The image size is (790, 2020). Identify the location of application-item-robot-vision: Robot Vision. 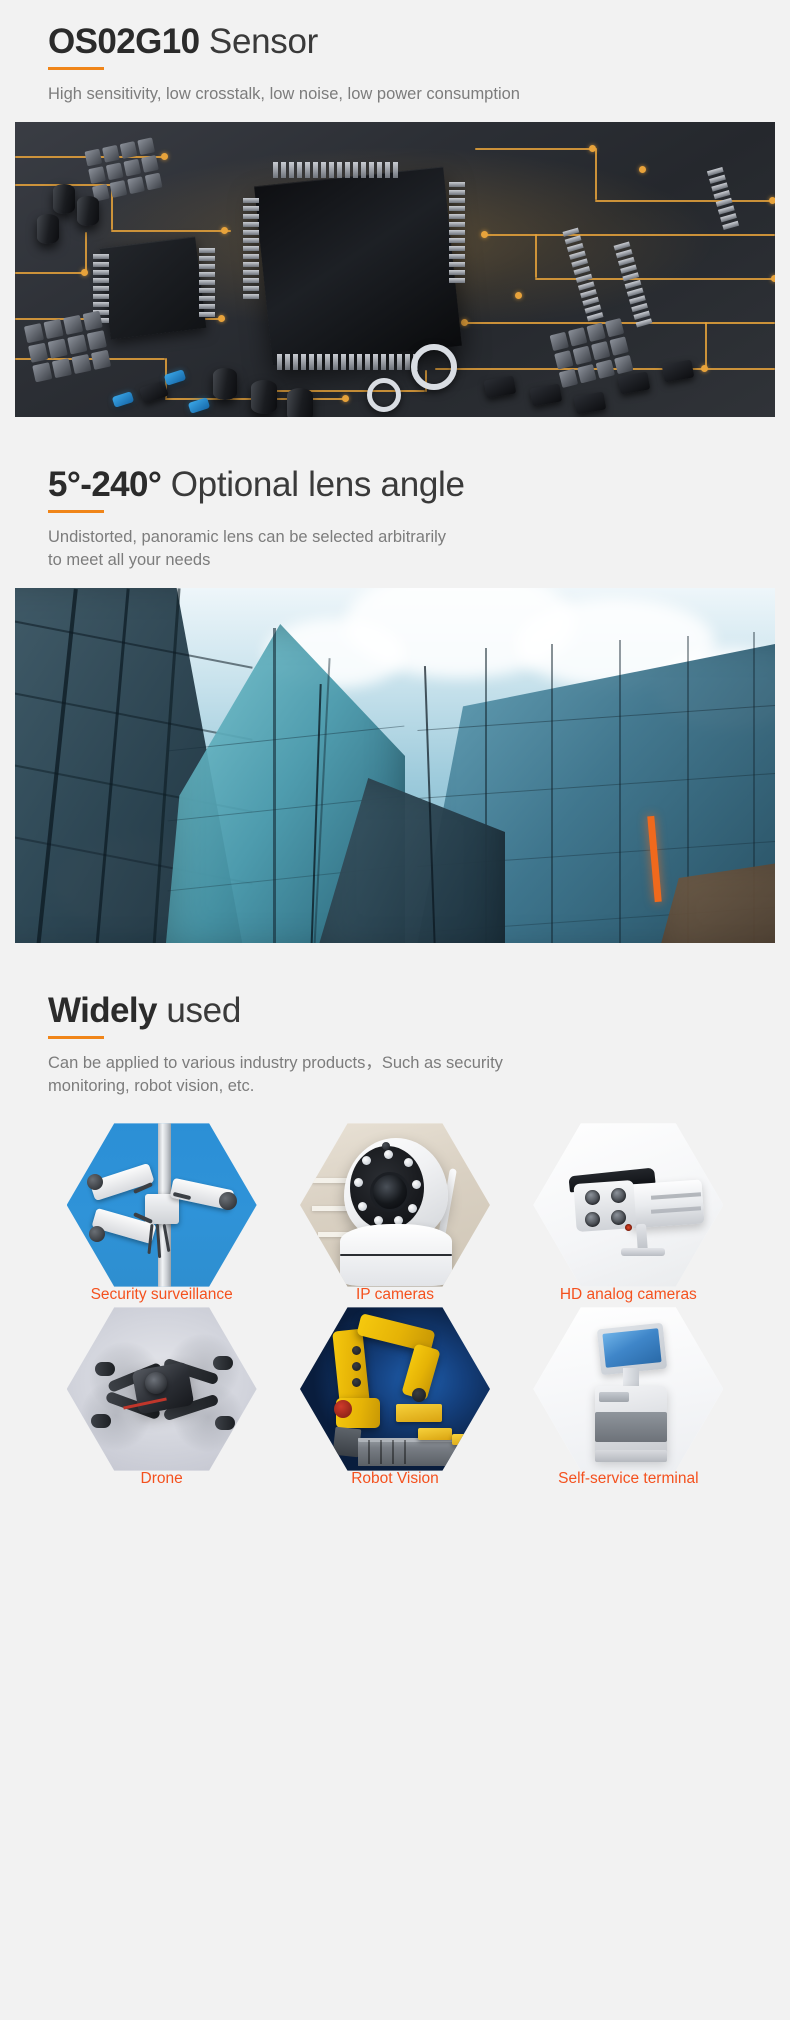
(394, 1396).